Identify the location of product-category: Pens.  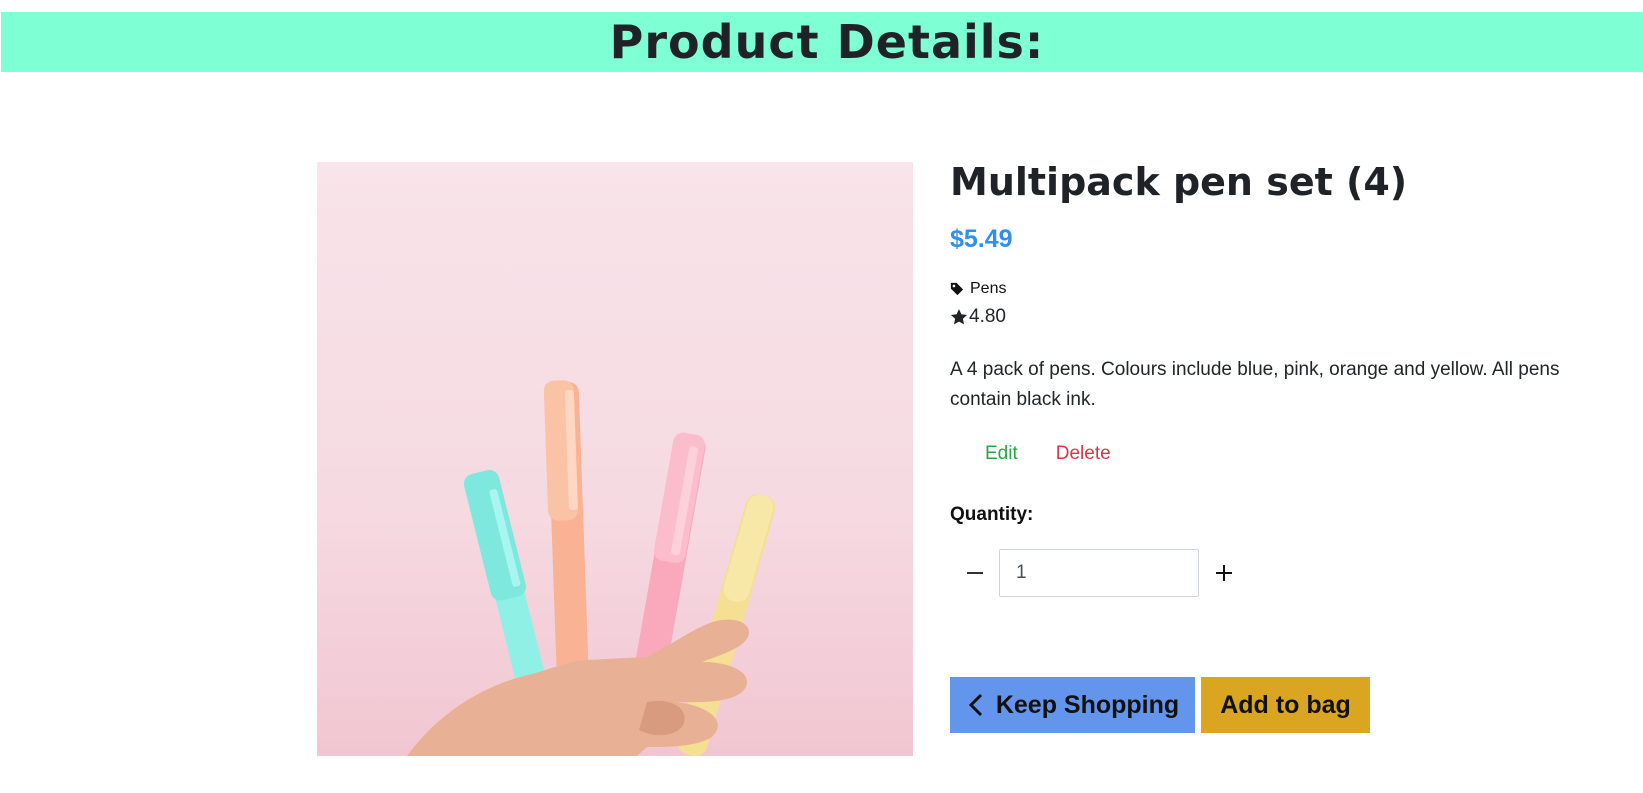
(978, 289).